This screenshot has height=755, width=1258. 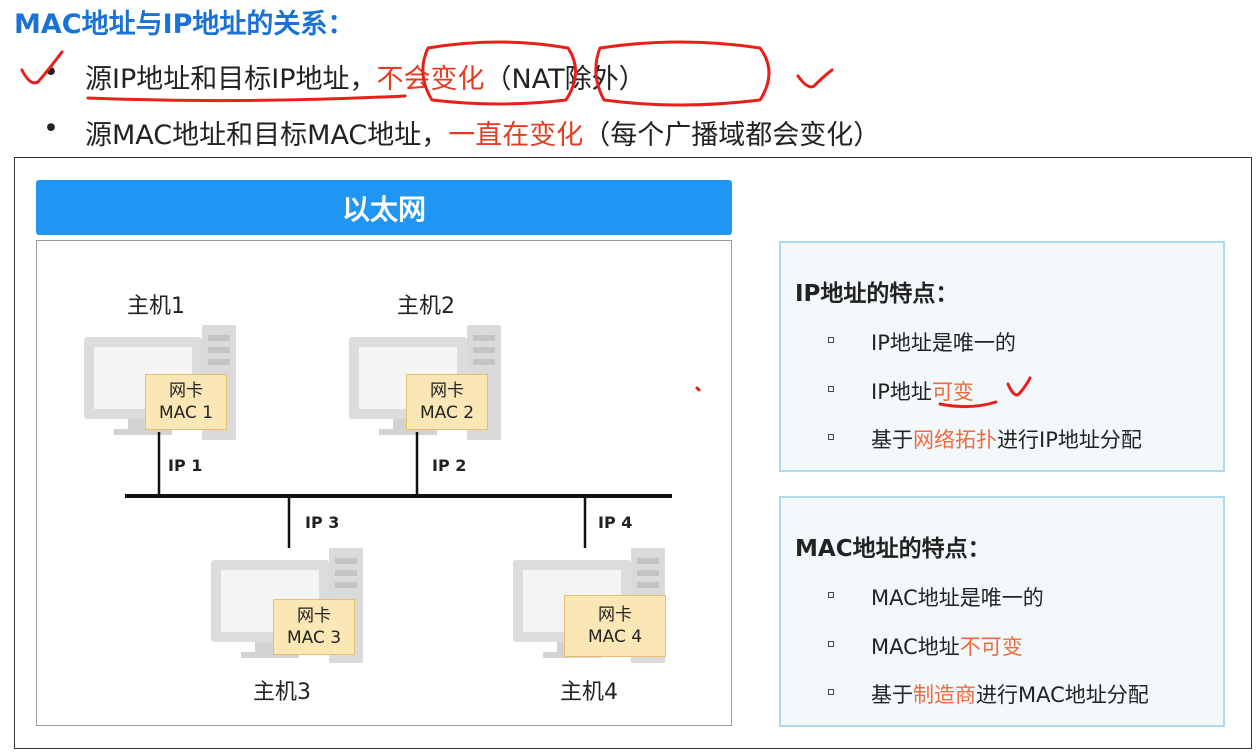 I want to click on item-text: 进行IP地址分配, so click(x=1069, y=440).